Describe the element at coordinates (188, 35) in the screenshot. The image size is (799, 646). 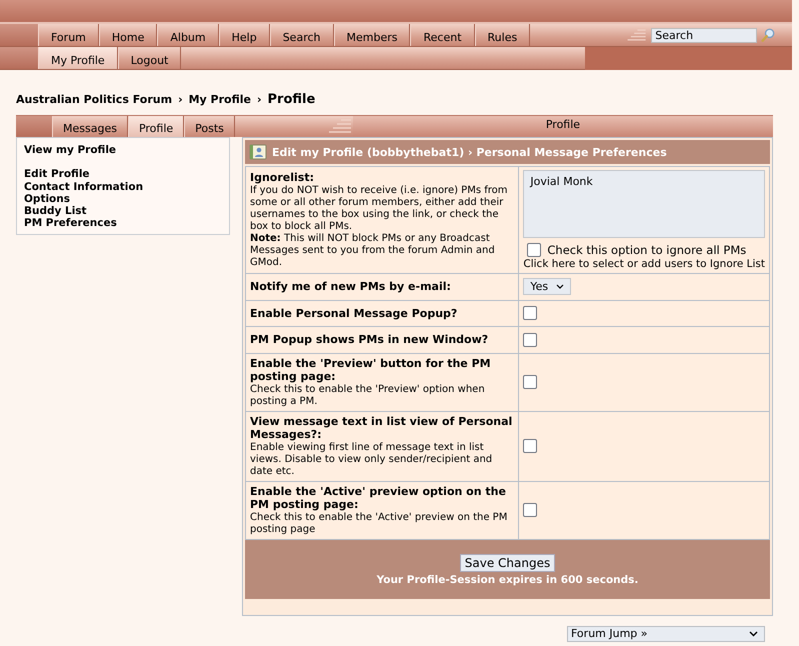
I see `nav-tab: Album` at that location.